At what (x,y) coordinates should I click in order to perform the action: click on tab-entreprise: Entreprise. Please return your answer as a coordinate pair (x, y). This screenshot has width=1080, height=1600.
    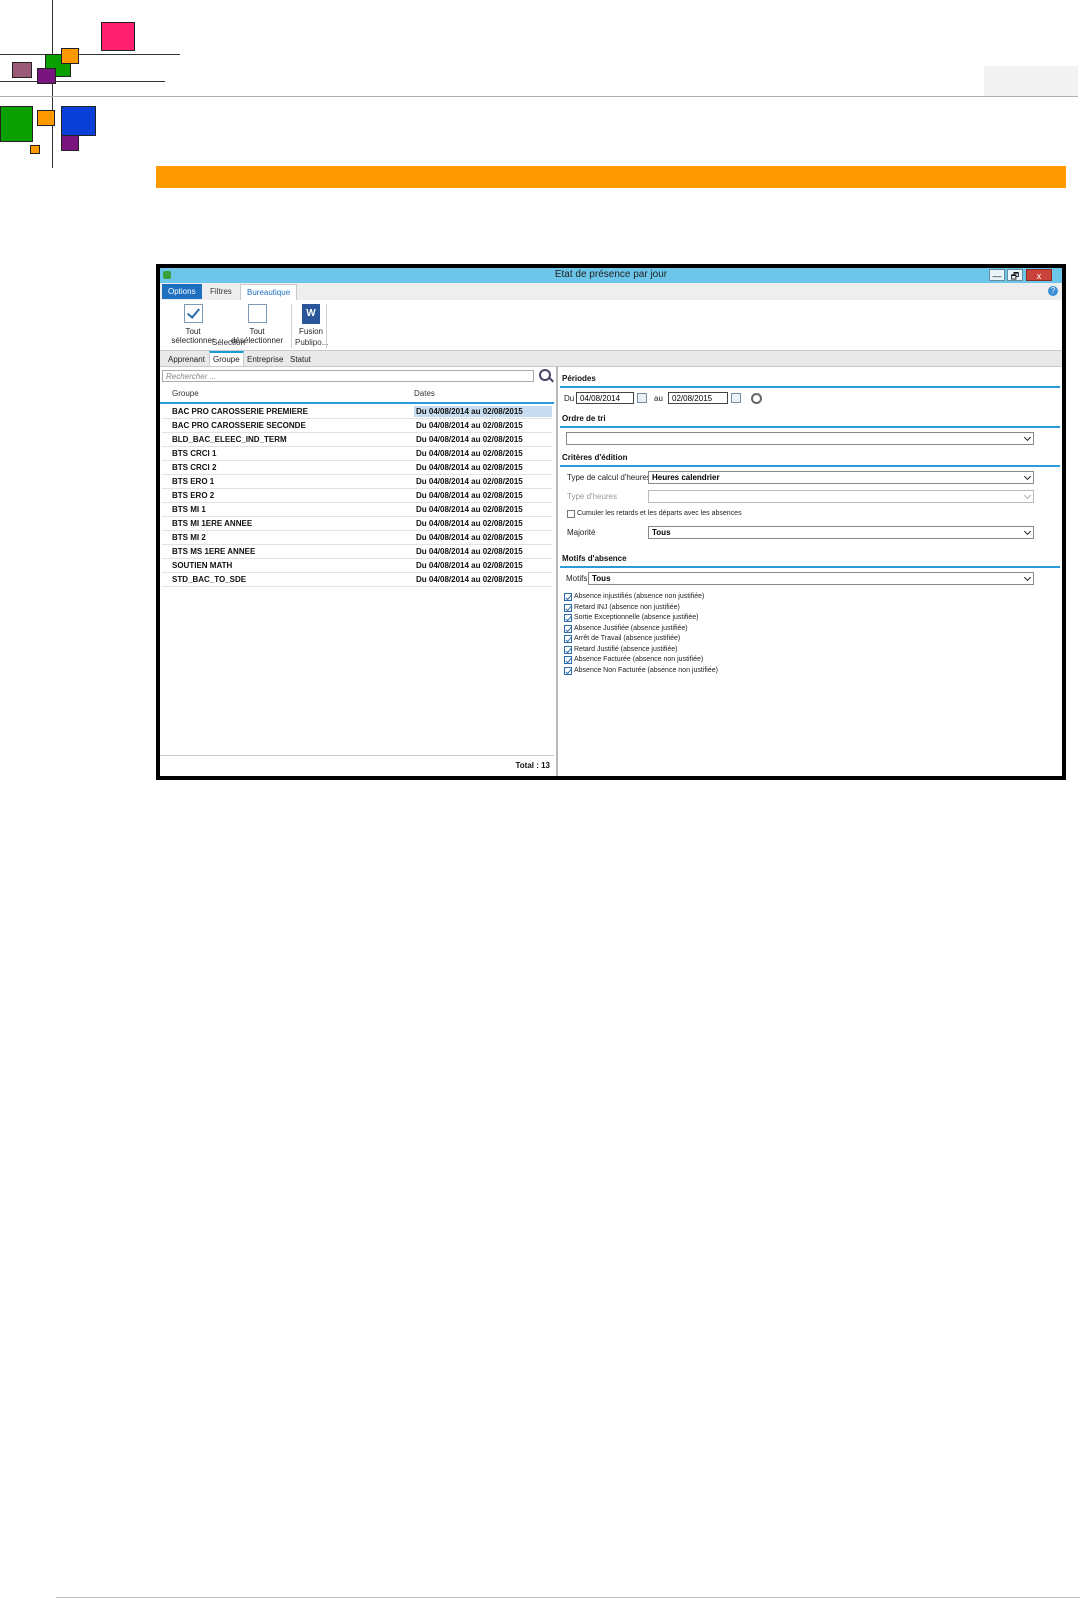
    Looking at the image, I should click on (265, 359).